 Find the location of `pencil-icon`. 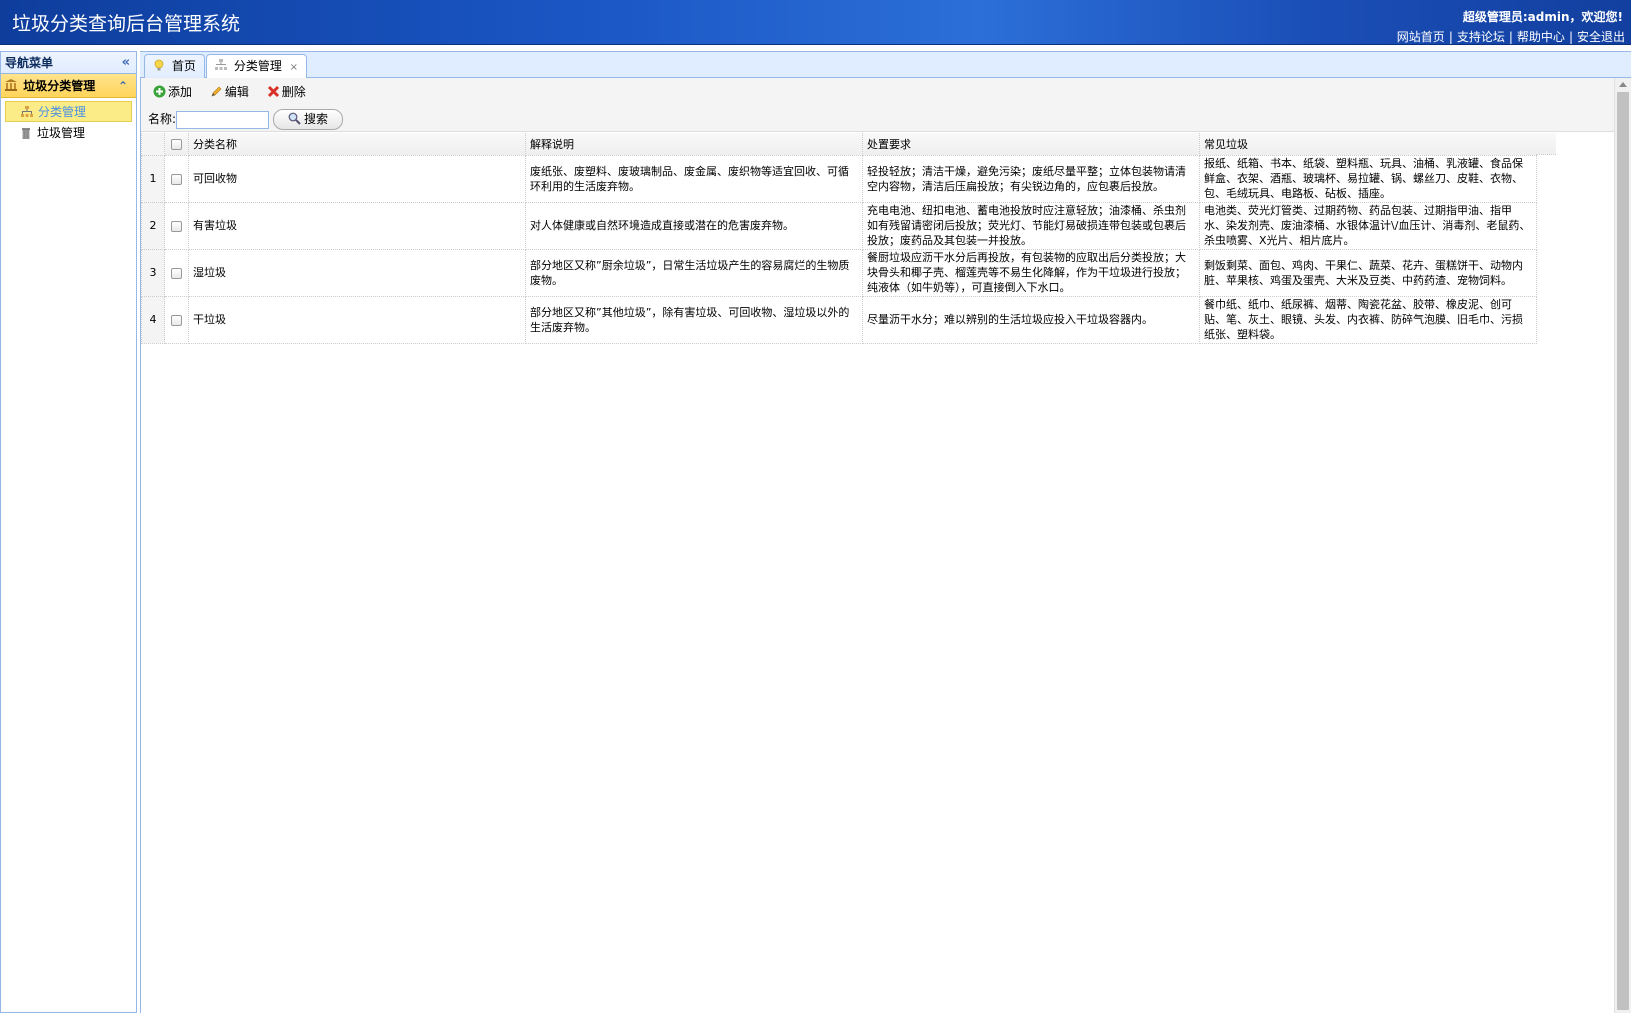

pencil-icon is located at coordinates (216, 91).